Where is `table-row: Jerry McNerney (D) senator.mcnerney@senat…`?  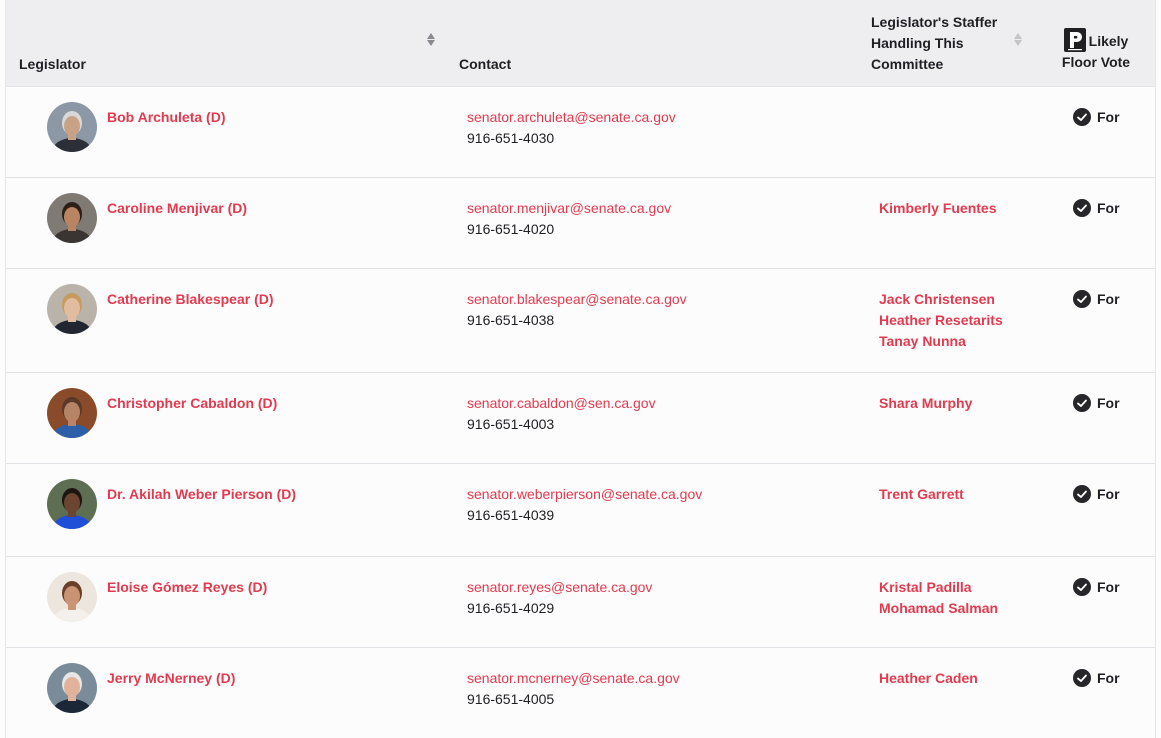 table-row: Jerry McNerney (D) senator.mcnerney@senat… is located at coordinates (580, 693).